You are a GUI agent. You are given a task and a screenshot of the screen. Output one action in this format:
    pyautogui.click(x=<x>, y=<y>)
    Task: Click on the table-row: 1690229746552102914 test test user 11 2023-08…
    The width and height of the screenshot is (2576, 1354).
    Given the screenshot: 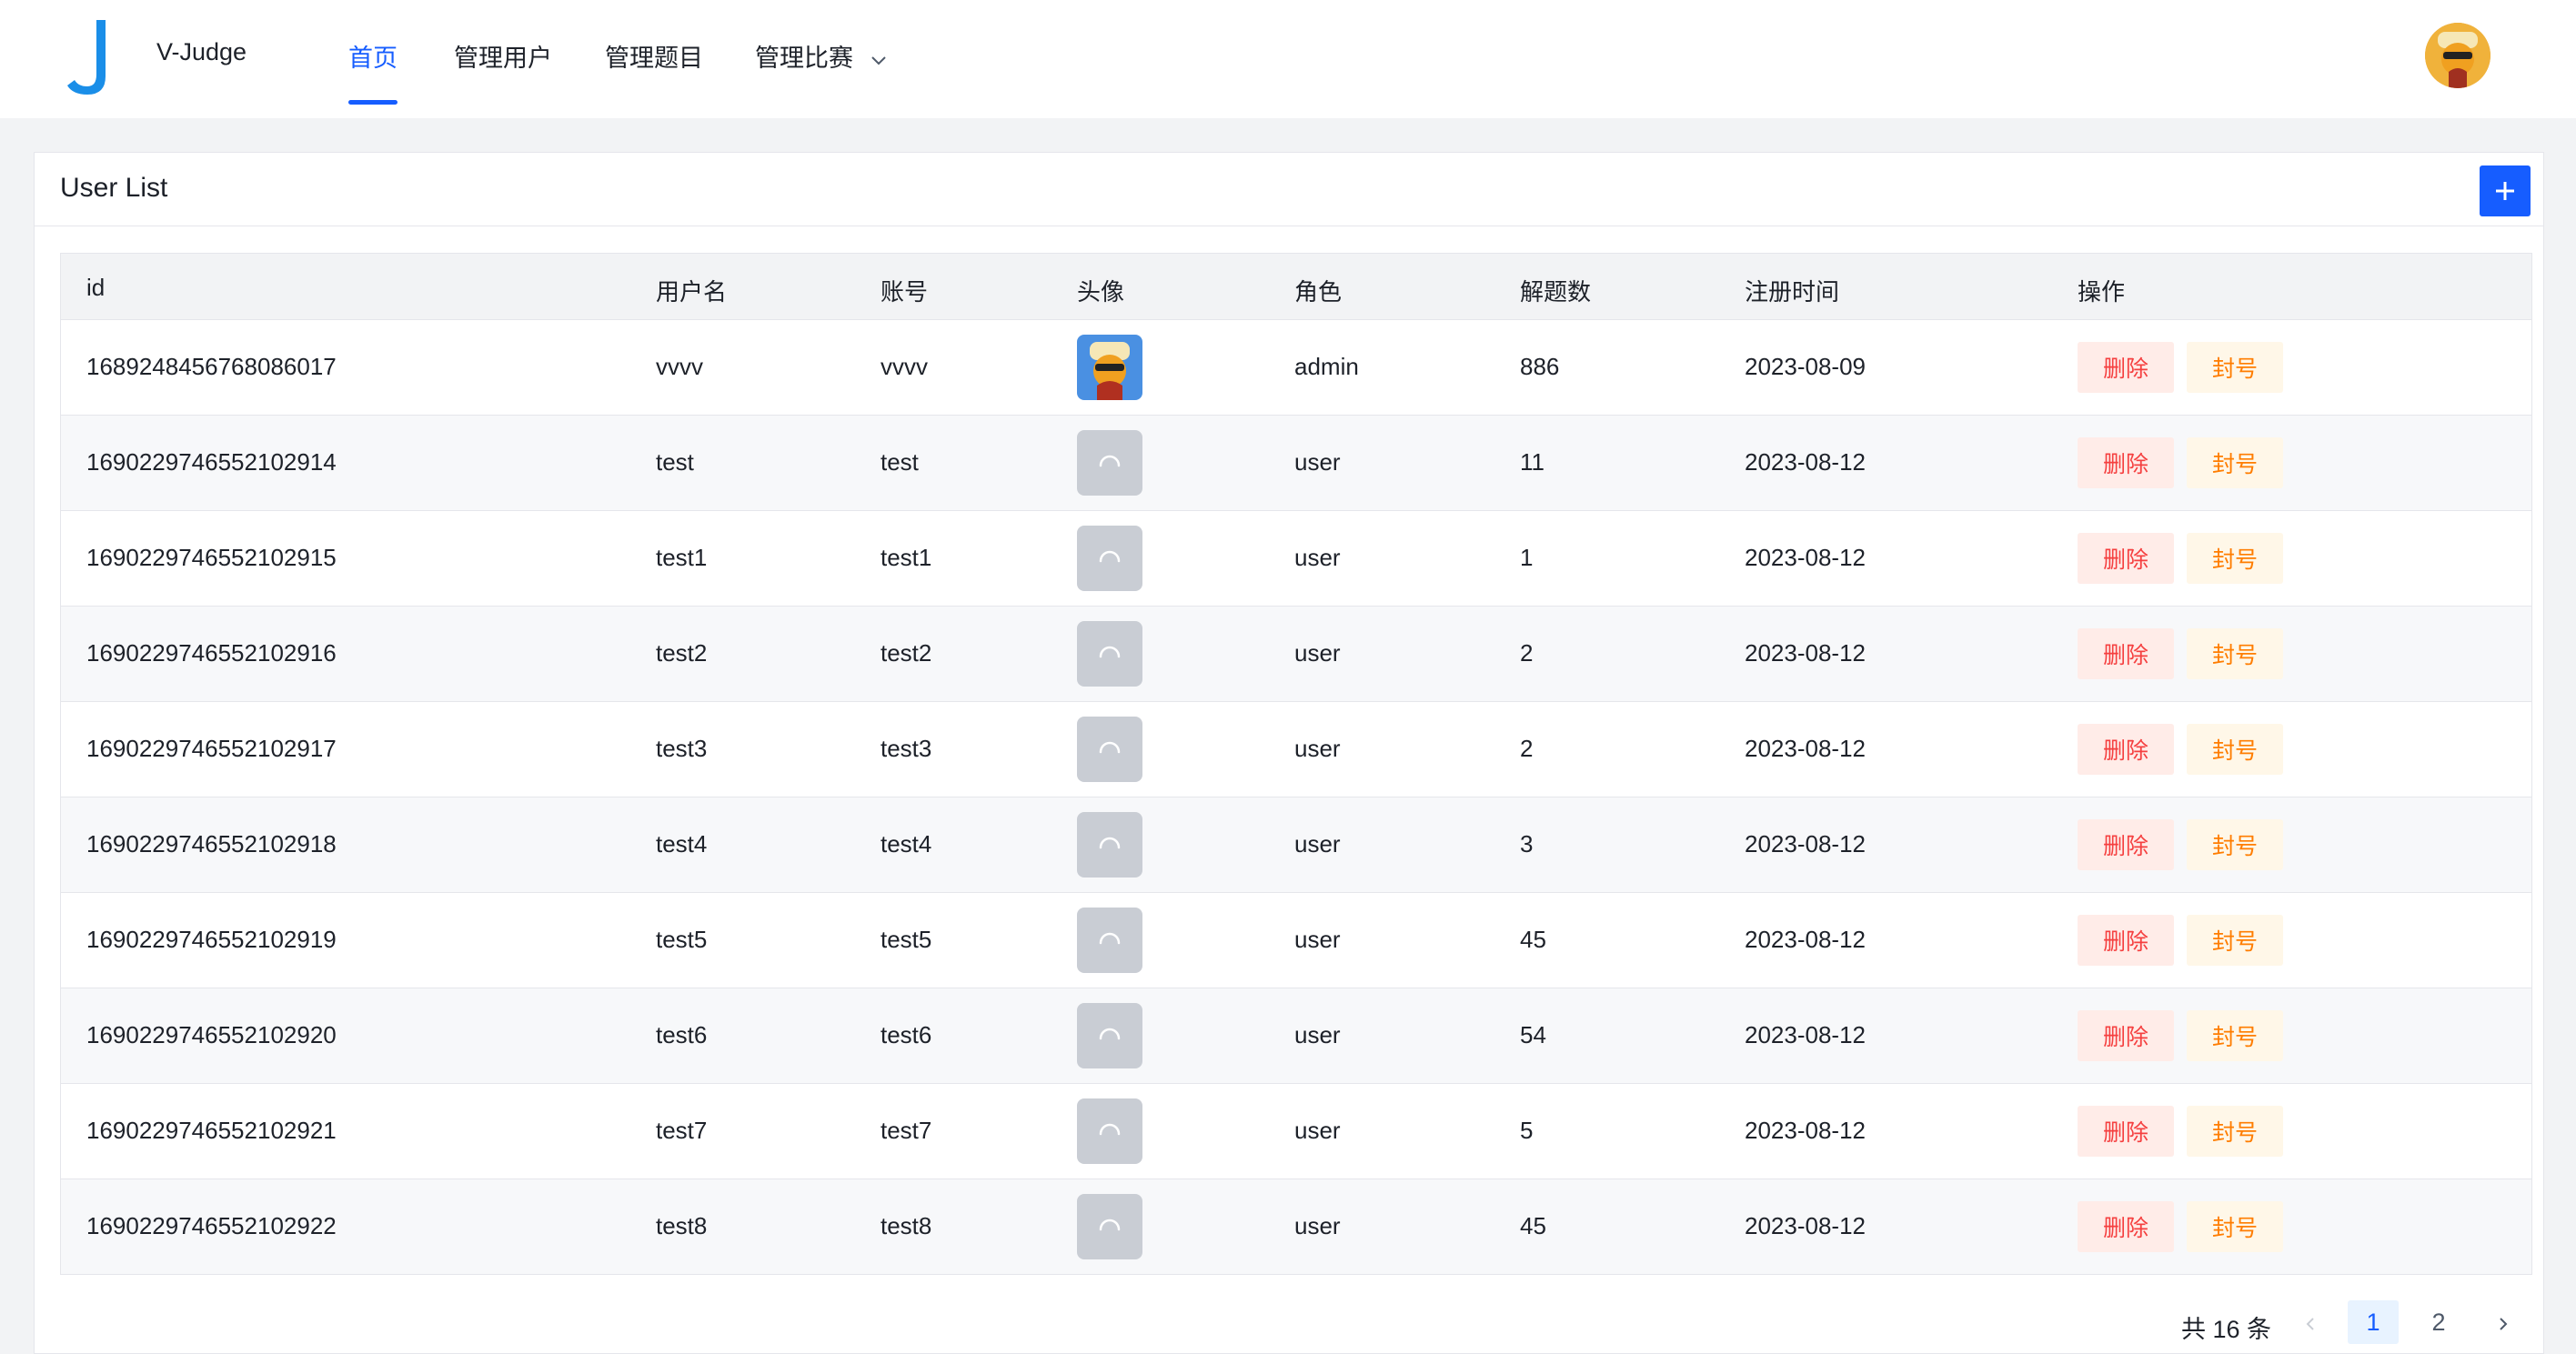 What is the action you would take?
    pyautogui.click(x=1296, y=463)
    